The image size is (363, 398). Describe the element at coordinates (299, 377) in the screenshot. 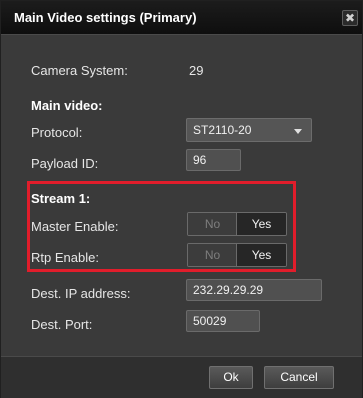

I see `cancel-button: Cancel` at that location.